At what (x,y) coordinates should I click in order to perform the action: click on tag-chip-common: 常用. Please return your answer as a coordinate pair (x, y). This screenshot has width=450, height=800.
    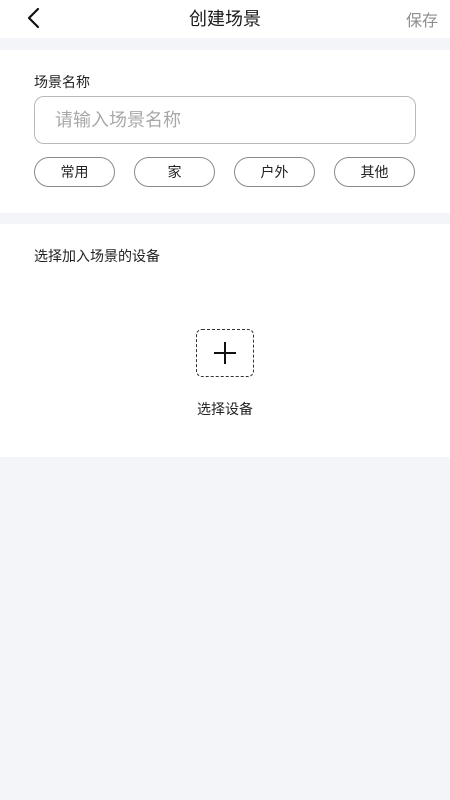
    Looking at the image, I should click on (74, 172).